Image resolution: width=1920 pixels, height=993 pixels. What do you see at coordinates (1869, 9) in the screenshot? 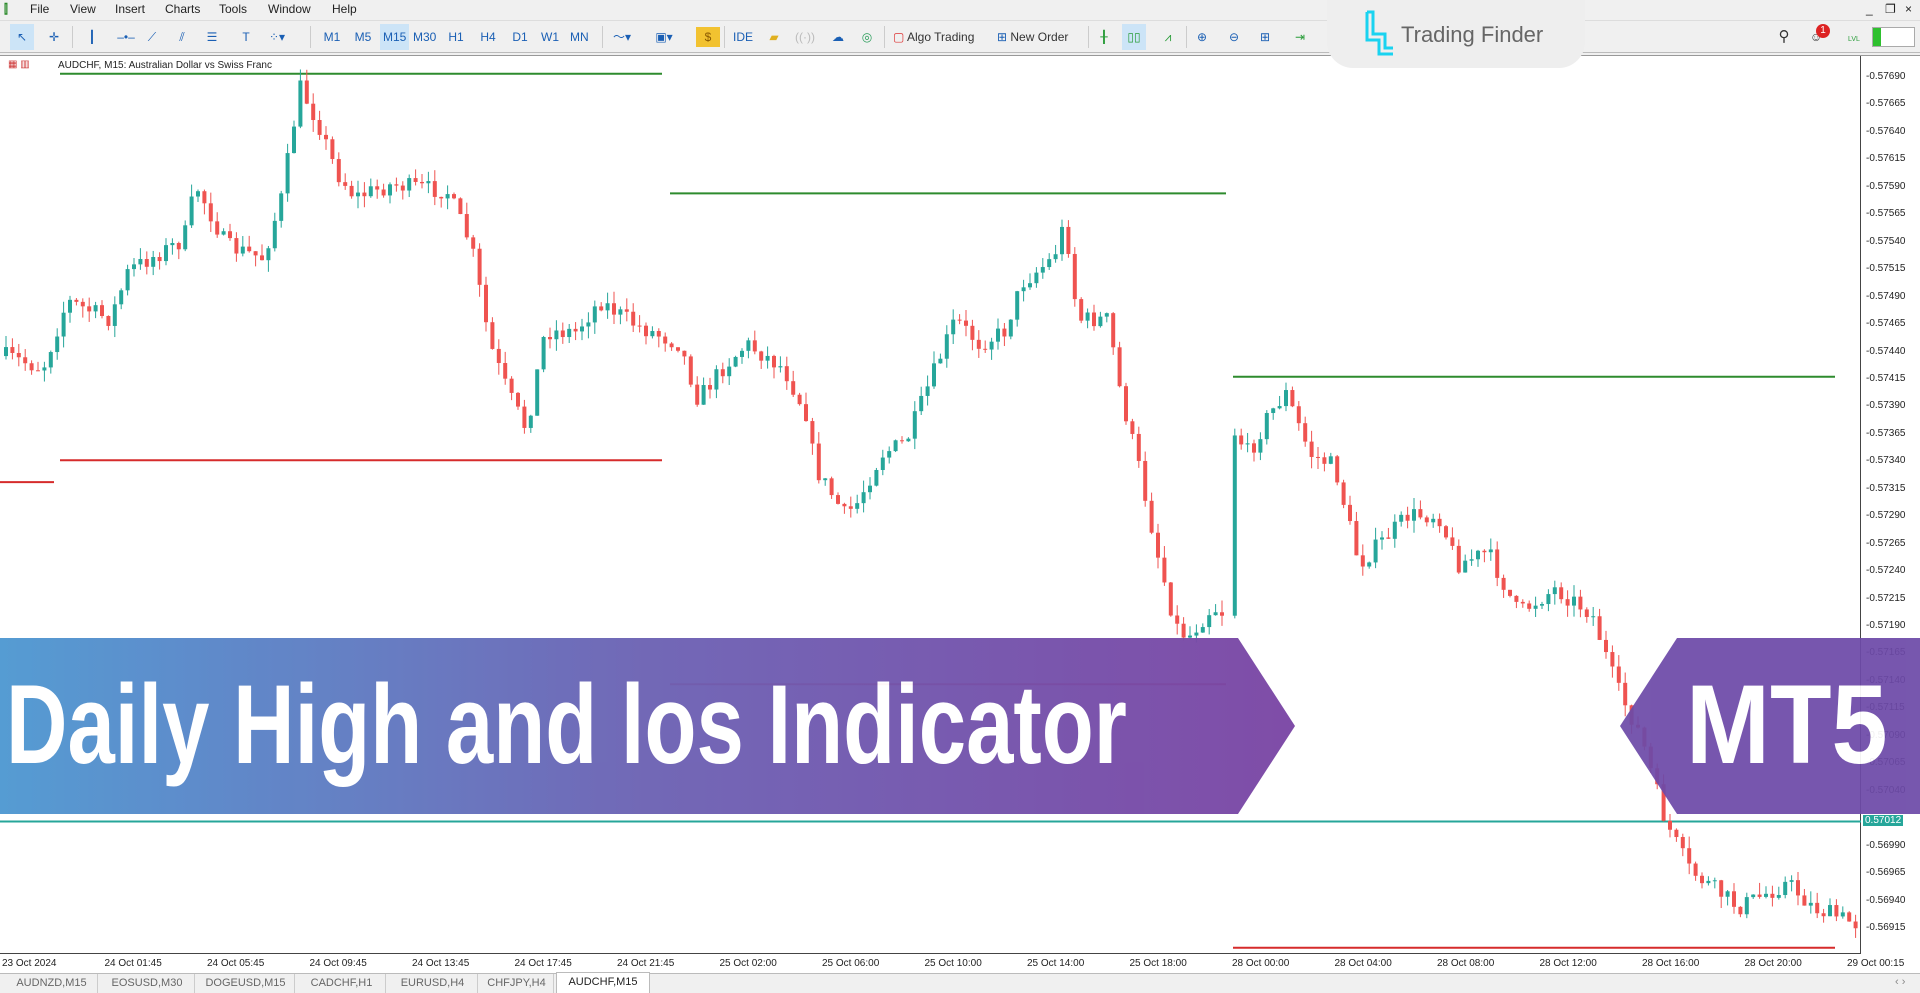
I see `minimize-button: _` at bounding box center [1869, 9].